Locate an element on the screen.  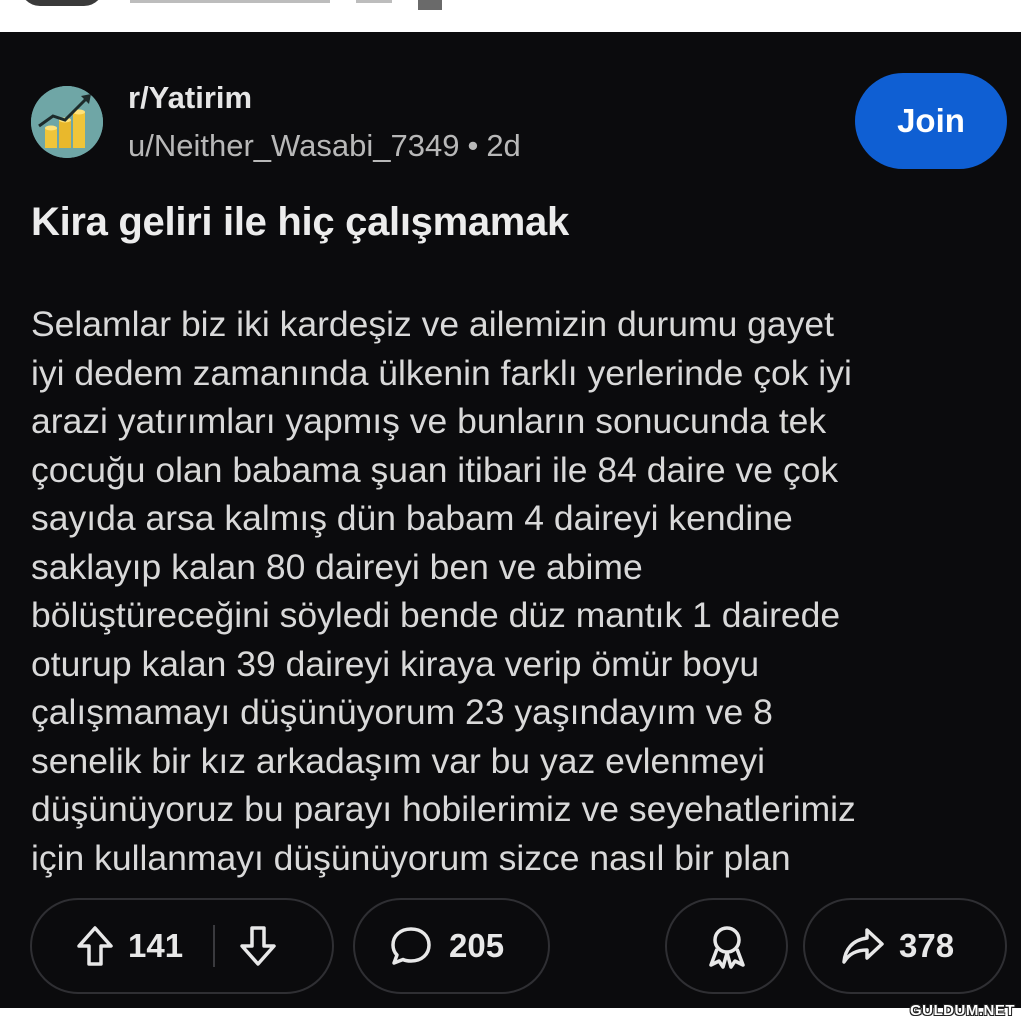
comments-button: 205 is located at coordinates (451, 946).